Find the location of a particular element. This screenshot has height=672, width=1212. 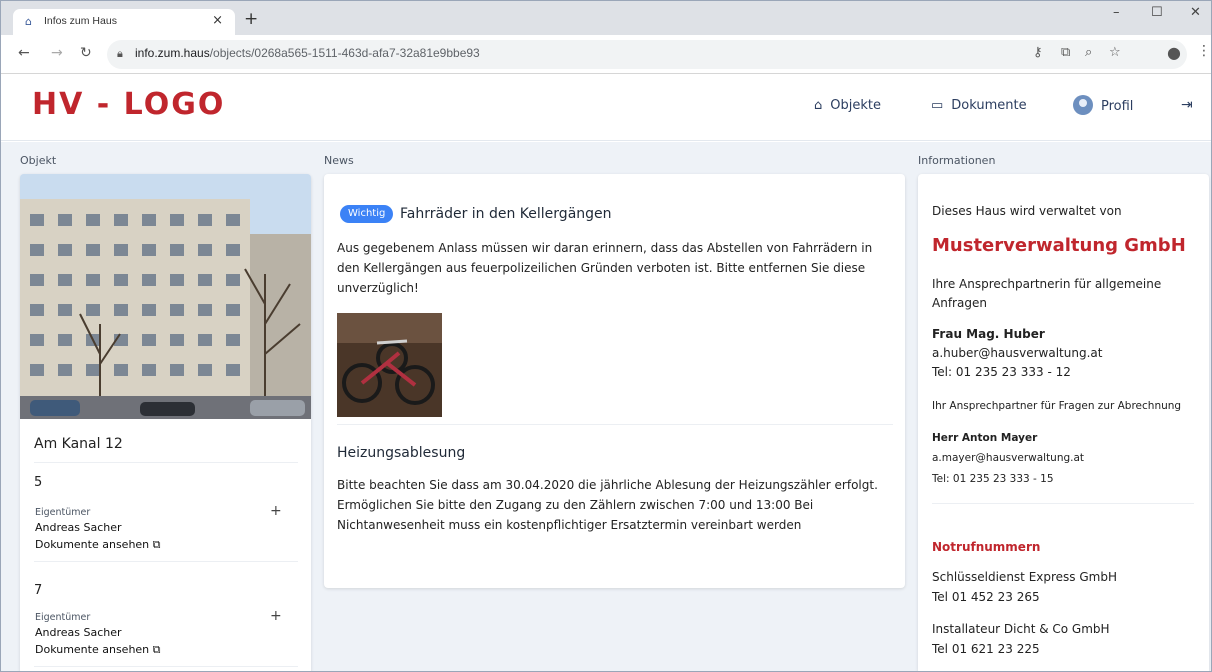

unit-number: 5 is located at coordinates (38, 482).